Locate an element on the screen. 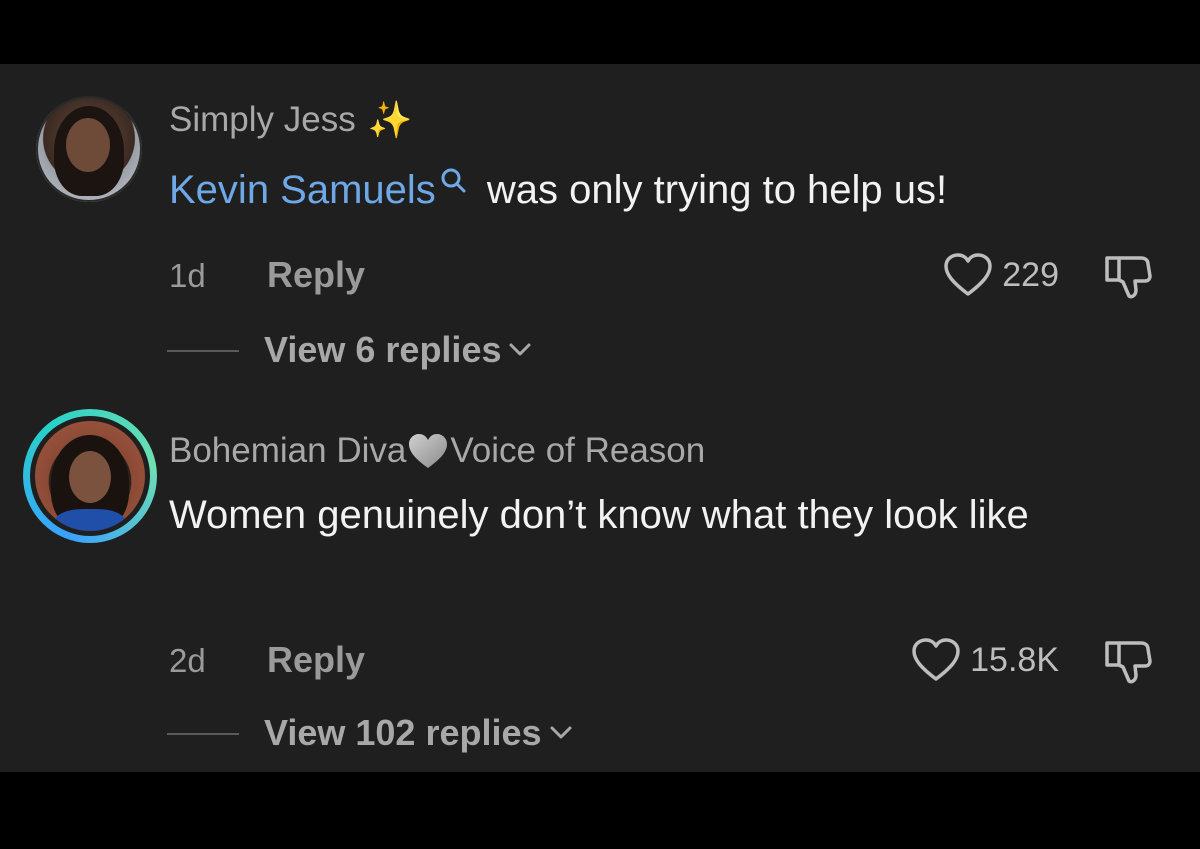  like-button: 15.8K is located at coordinates (984, 660).